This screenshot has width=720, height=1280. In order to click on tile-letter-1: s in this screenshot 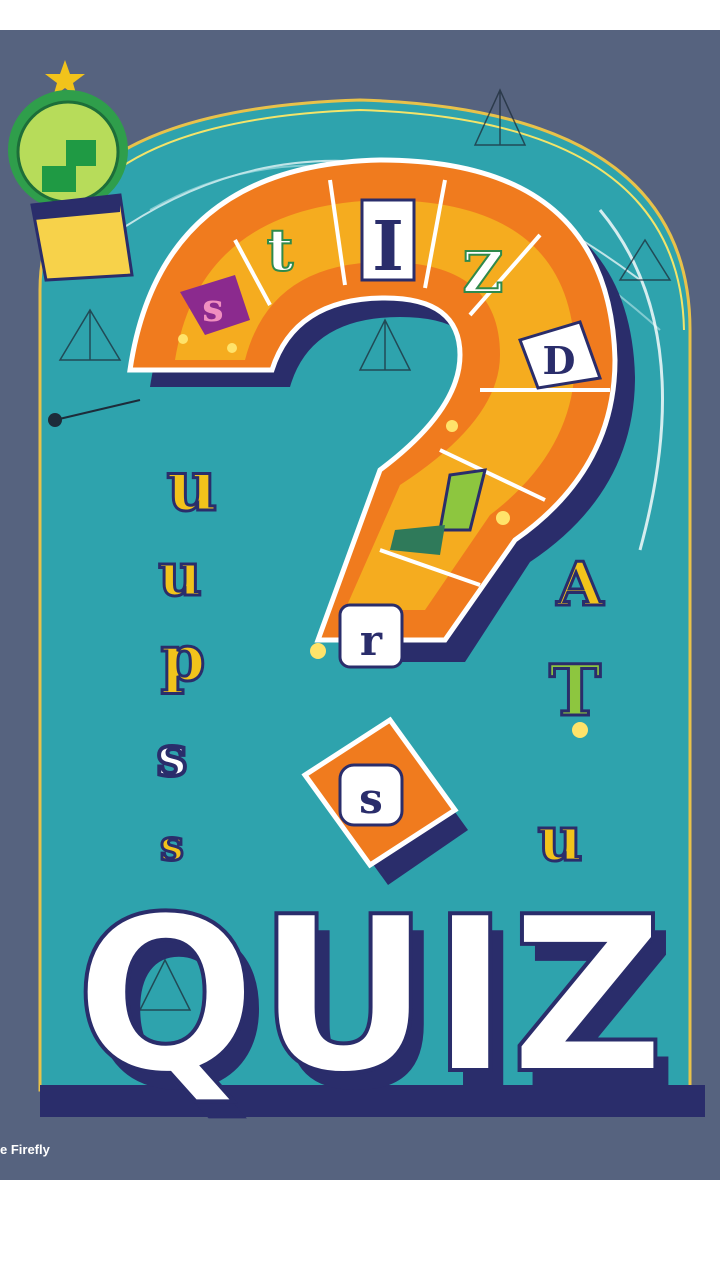, I will do `click(212, 307)`.